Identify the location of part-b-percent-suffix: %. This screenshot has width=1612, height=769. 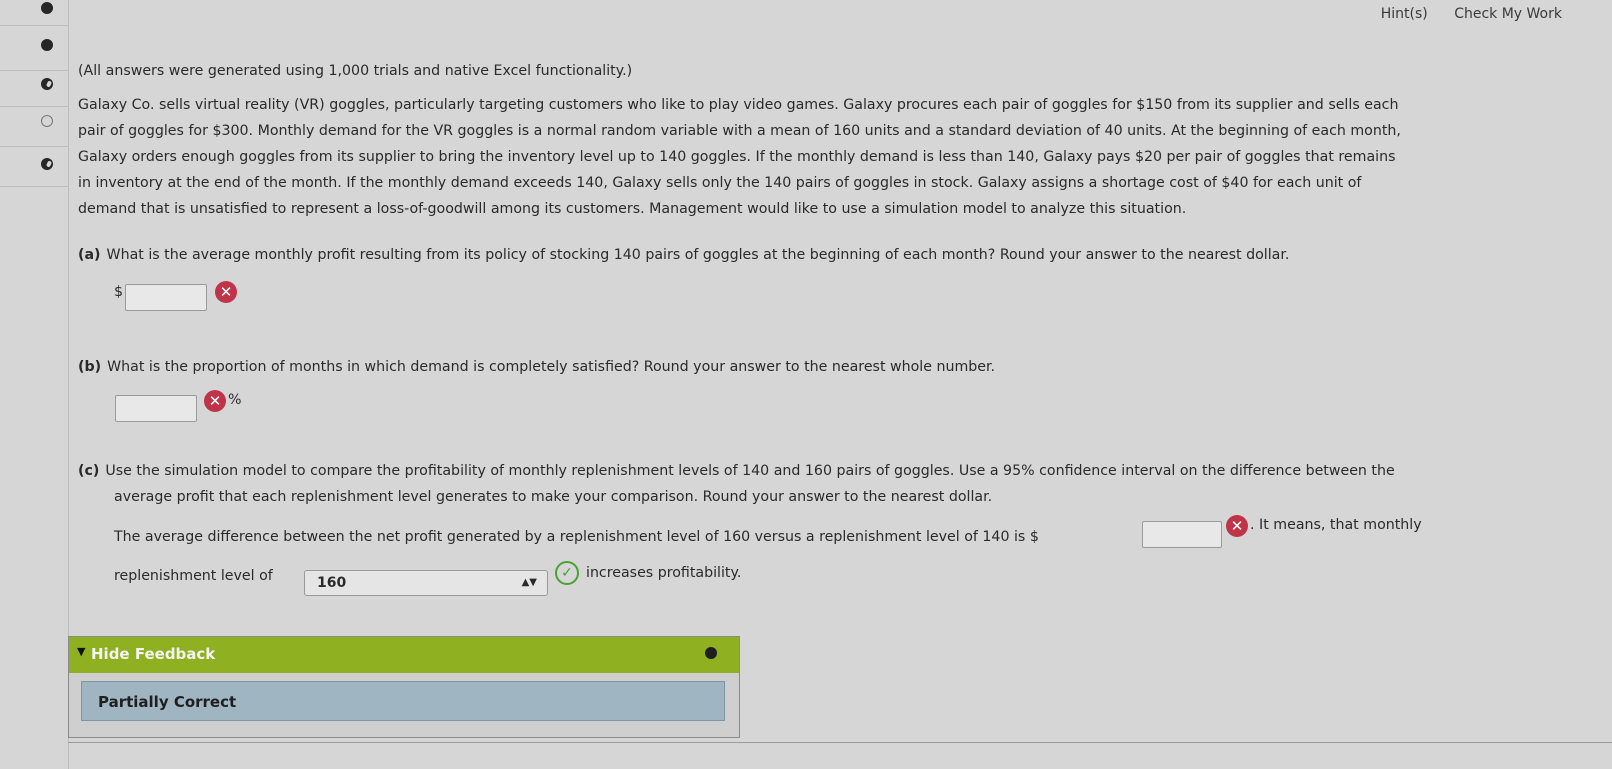
(235, 400).